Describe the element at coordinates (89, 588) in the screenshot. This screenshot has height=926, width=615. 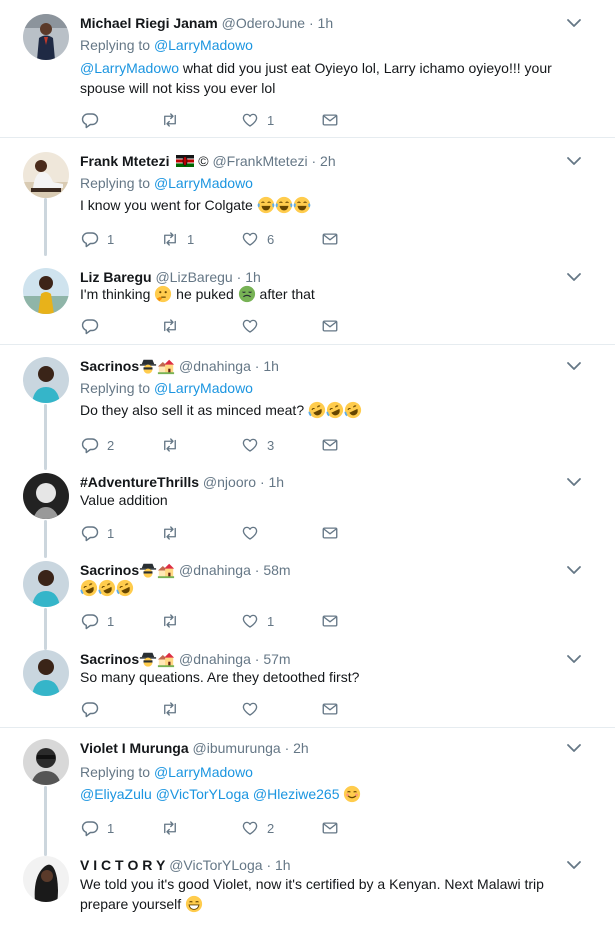
I see `rofl-emoji` at that location.